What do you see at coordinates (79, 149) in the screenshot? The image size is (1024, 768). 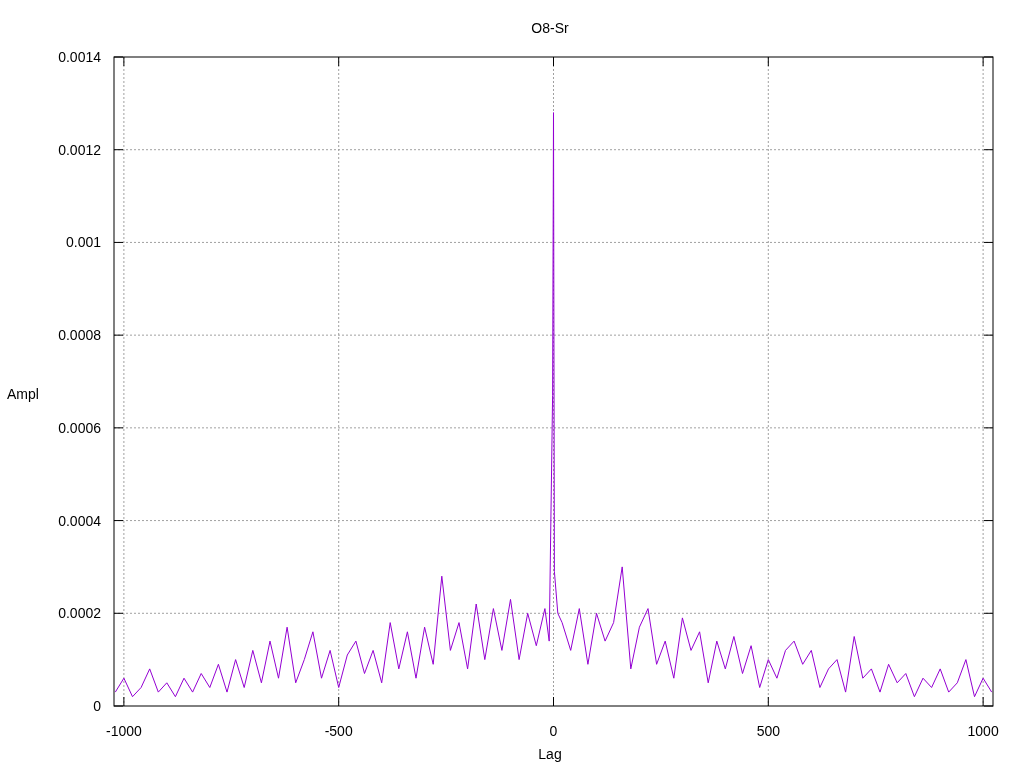 I see `tick-label: 0.0012` at bounding box center [79, 149].